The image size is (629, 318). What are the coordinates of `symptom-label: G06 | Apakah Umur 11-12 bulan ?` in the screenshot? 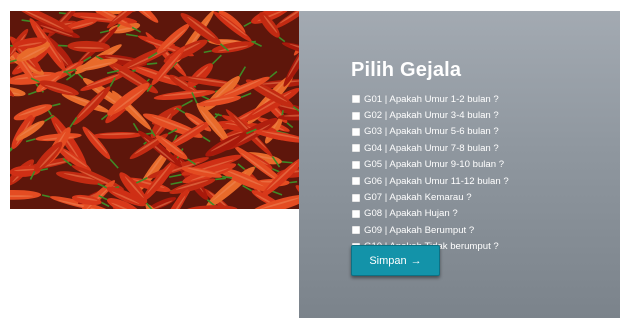 It's located at (436, 181).